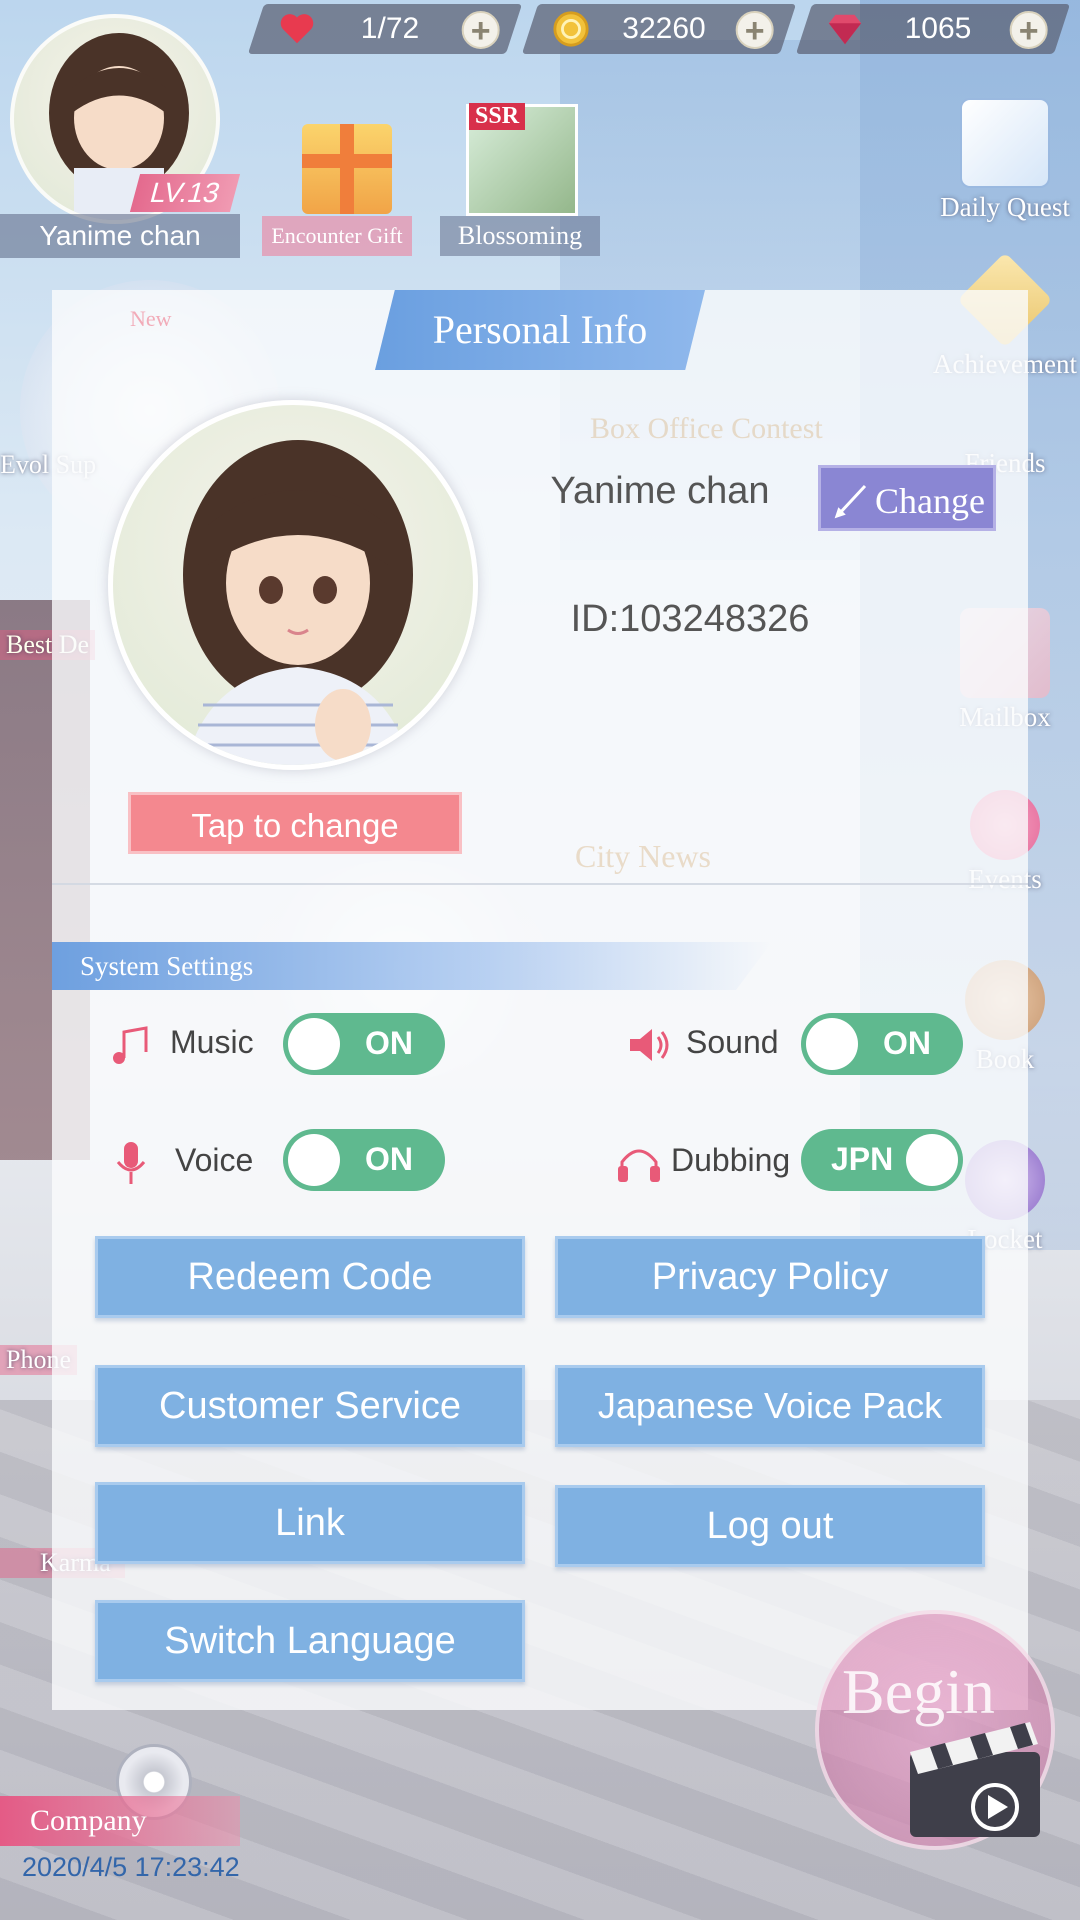  What do you see at coordinates (364, 1044) in the screenshot?
I see `music-toggle: ON` at bounding box center [364, 1044].